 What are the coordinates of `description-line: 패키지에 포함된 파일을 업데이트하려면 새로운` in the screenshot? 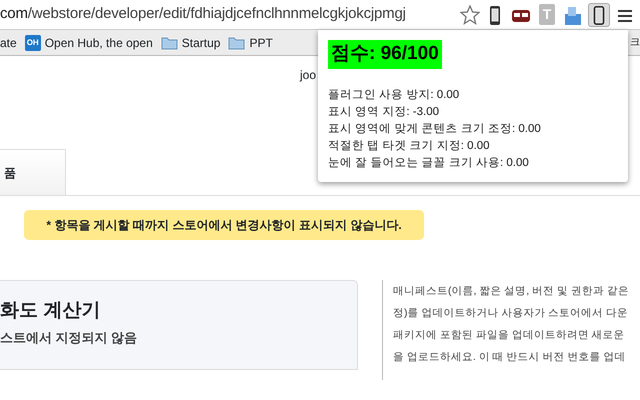 It's located at (509, 335).